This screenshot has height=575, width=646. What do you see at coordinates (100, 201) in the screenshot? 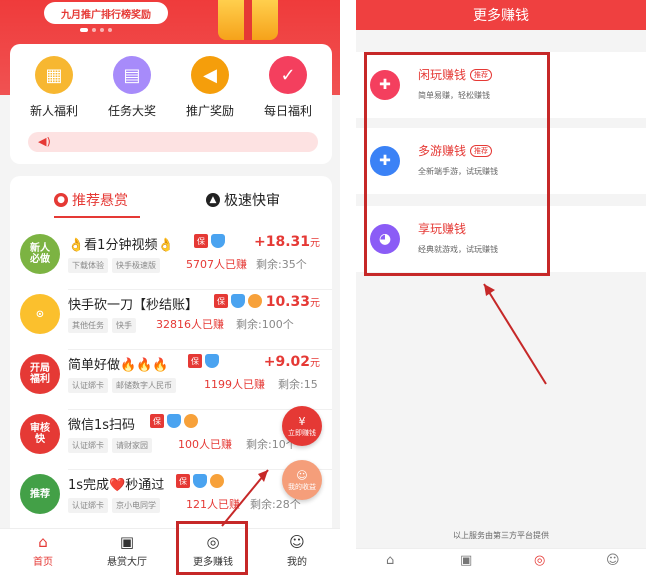
I see `tab-label: 推荐悬赏` at bounding box center [100, 201].